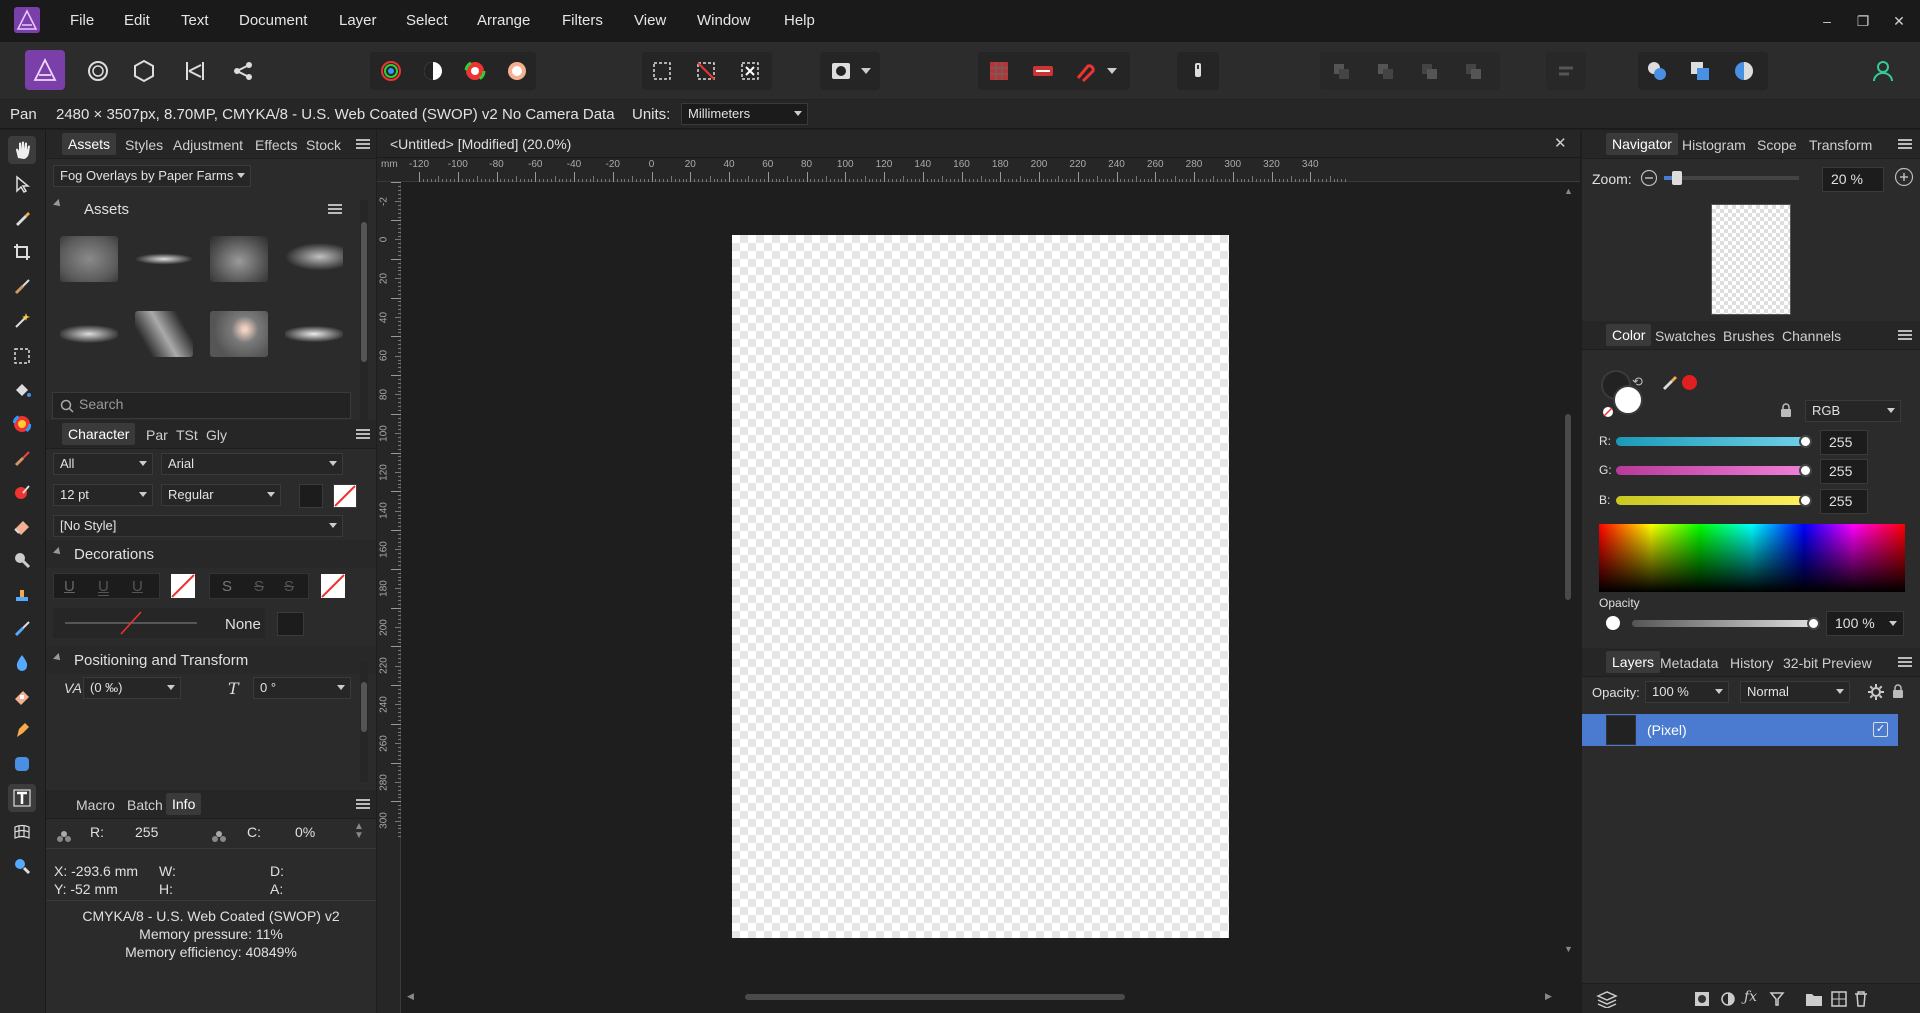  I want to click on assets-search-input: Search, so click(201, 405).